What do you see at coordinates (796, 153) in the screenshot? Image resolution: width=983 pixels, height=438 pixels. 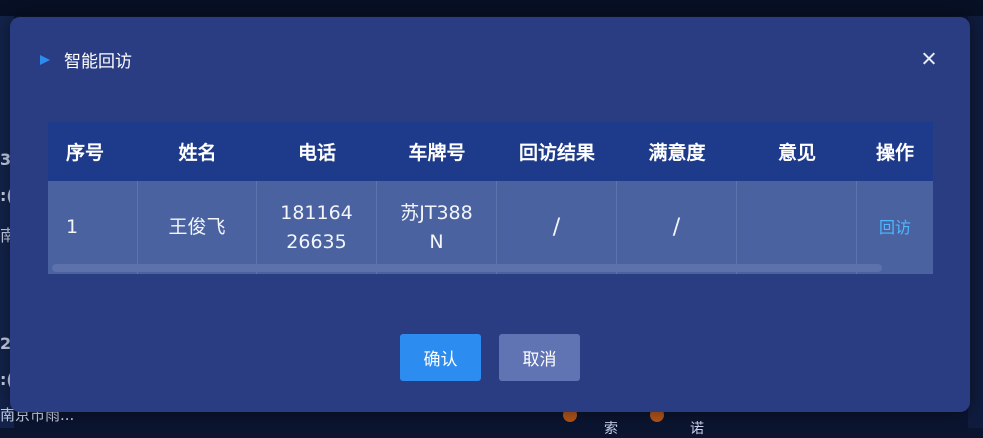 I see `column-header-opinion: 意见` at bounding box center [796, 153].